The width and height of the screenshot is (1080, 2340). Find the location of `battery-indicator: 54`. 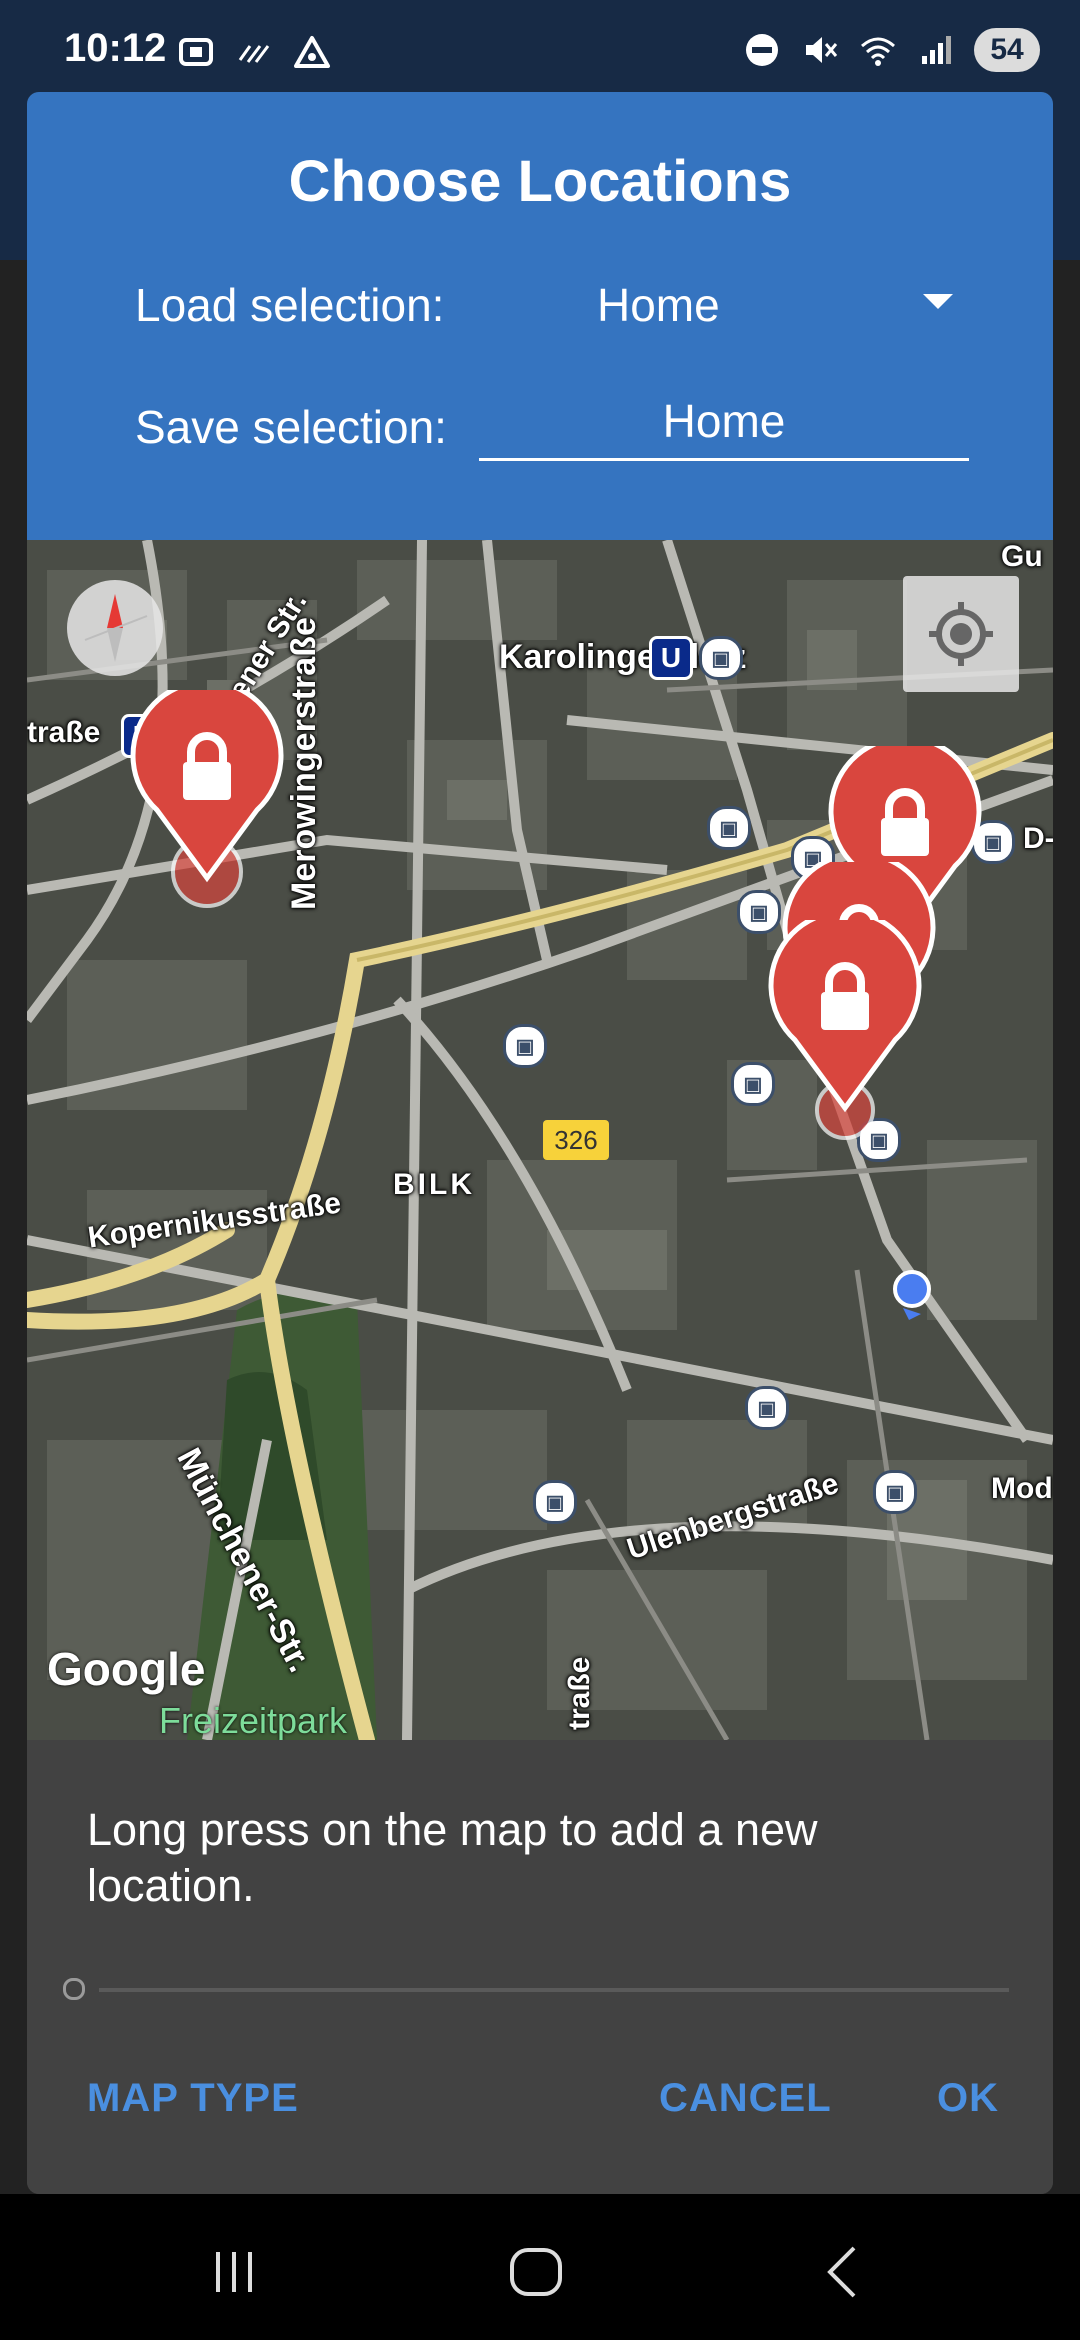

battery-indicator: 54 is located at coordinates (1007, 50).